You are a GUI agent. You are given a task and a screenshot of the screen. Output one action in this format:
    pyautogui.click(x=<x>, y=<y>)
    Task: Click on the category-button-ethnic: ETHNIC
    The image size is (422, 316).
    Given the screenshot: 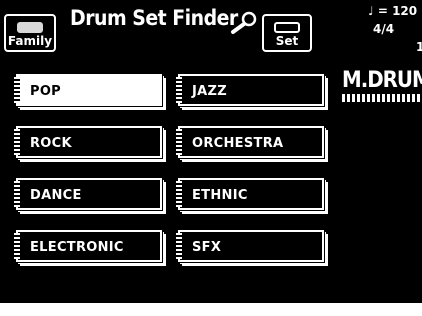 What is the action you would take?
    pyautogui.click(x=252, y=196)
    